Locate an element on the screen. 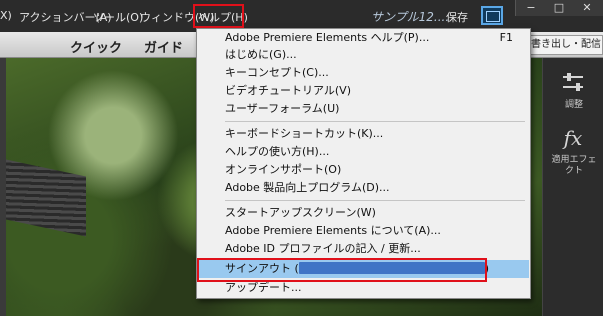  share-export-button: 書き出し・配信 ▾ is located at coordinates (563, 45).